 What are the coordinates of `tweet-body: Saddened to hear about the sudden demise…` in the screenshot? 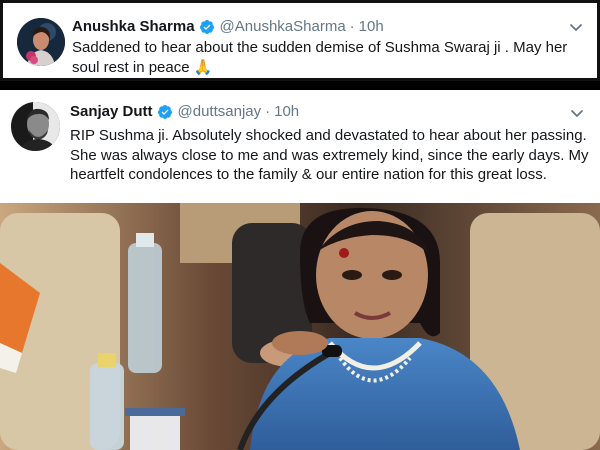 It's located at (320, 57).